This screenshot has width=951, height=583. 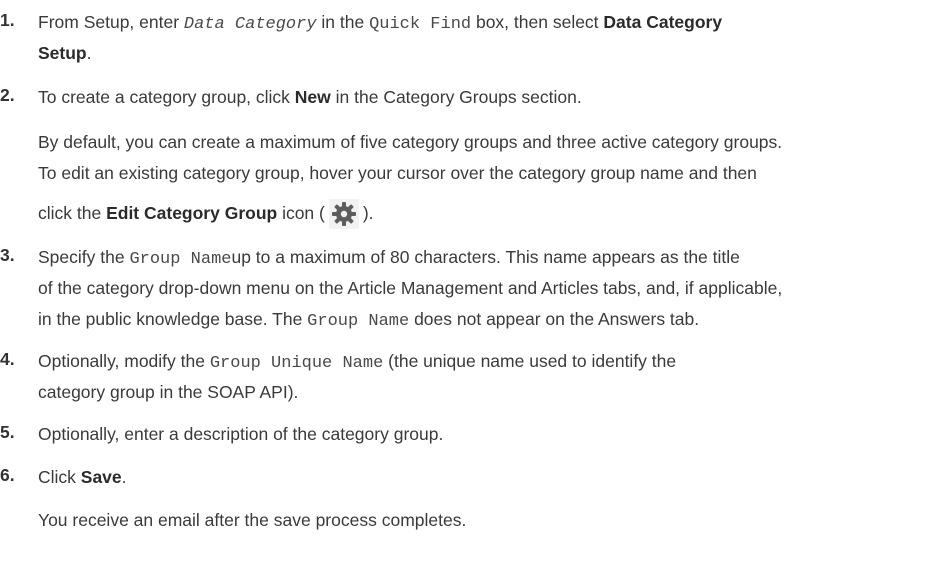 What do you see at coordinates (168, 392) in the screenshot?
I see `step-text-line: category group in the SOAP API).` at bounding box center [168, 392].